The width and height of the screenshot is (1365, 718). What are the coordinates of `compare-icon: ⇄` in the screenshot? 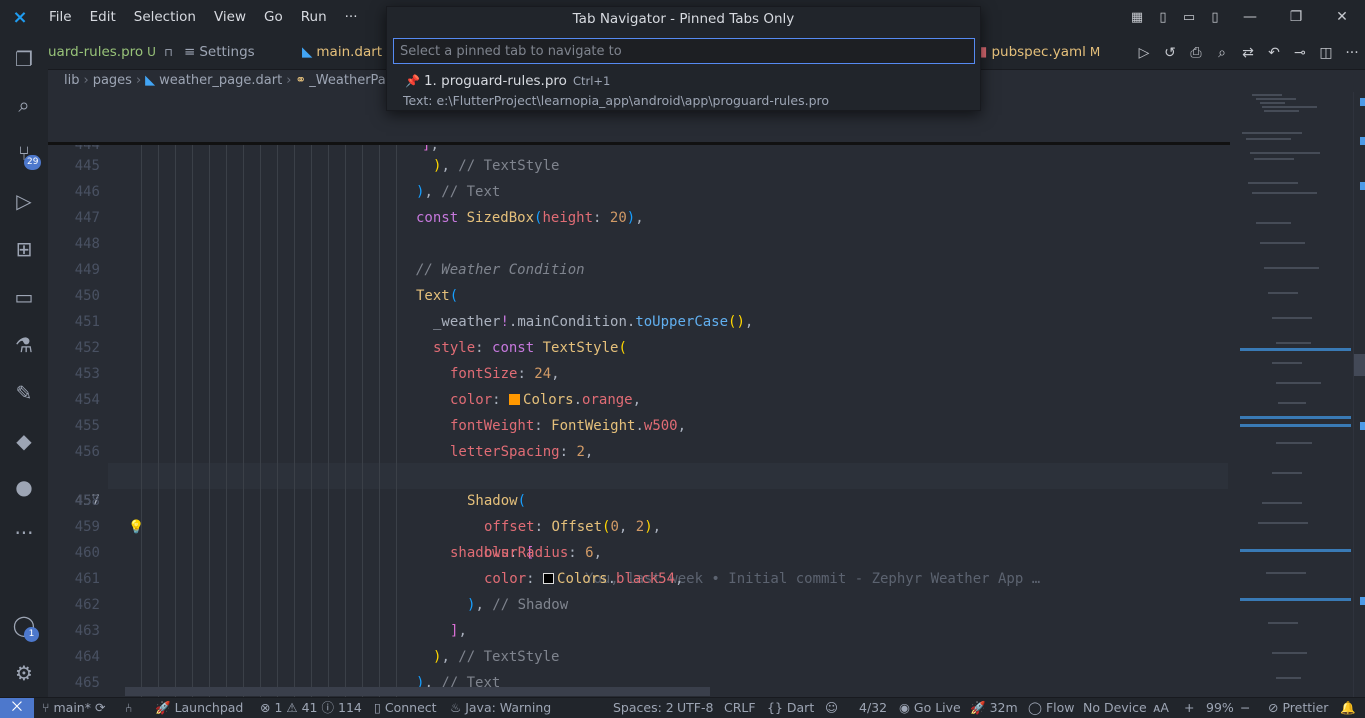 It's located at (1248, 53).